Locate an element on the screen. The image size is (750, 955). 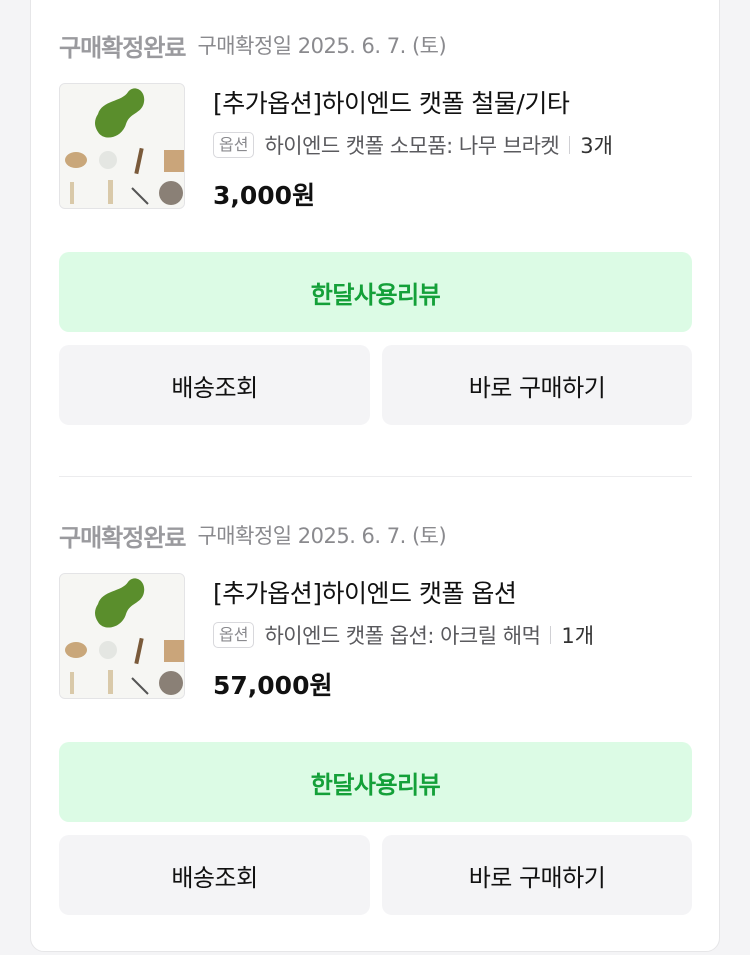
option-text: 하이엔드 캣폴 옵션: 아크릴 해먹 is located at coordinates (402, 636).